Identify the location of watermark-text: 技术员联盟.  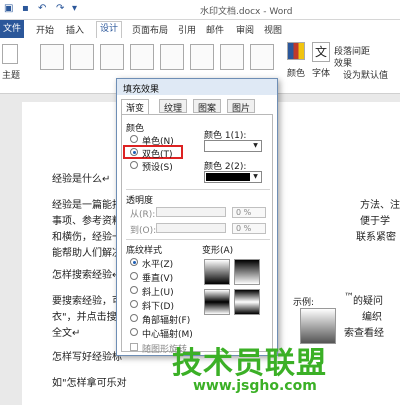
(249, 363).